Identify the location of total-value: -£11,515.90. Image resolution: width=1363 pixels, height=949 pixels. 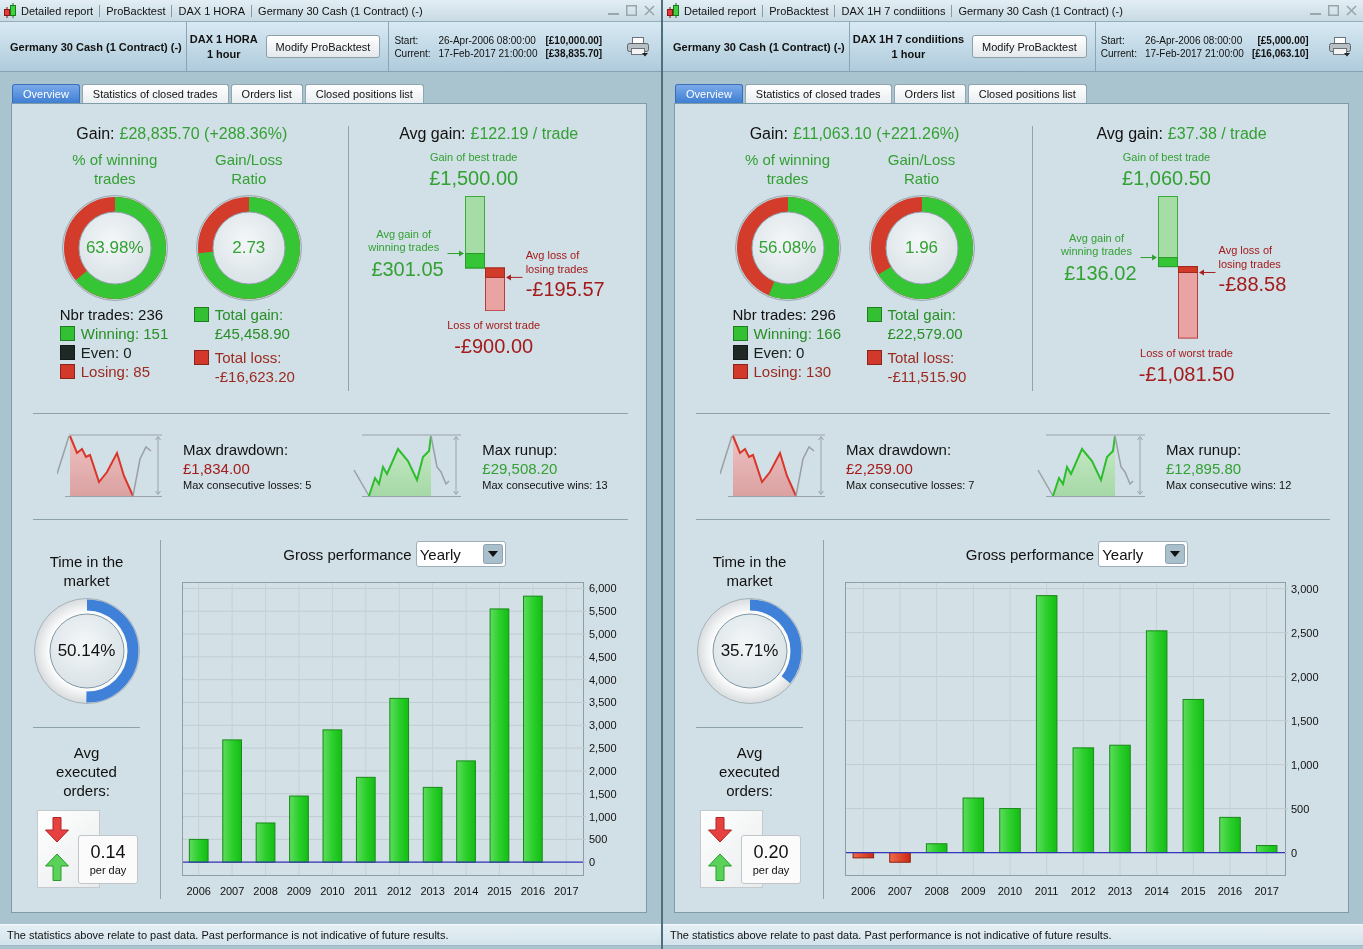
(927, 376).